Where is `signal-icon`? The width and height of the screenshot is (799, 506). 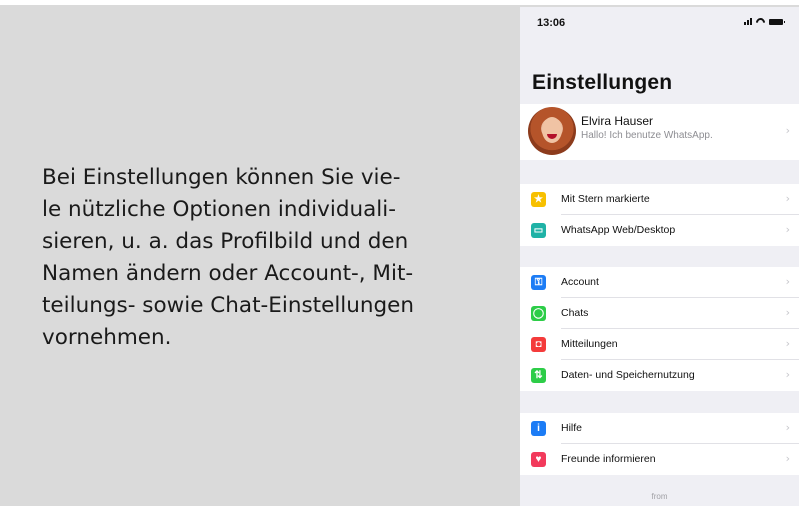
signal-icon is located at coordinates (748, 21).